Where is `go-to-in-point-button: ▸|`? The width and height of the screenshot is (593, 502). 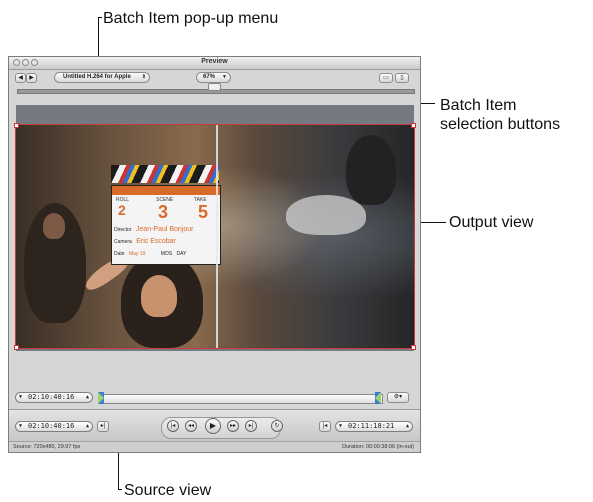 go-to-in-point-button: ▸| is located at coordinates (103, 426).